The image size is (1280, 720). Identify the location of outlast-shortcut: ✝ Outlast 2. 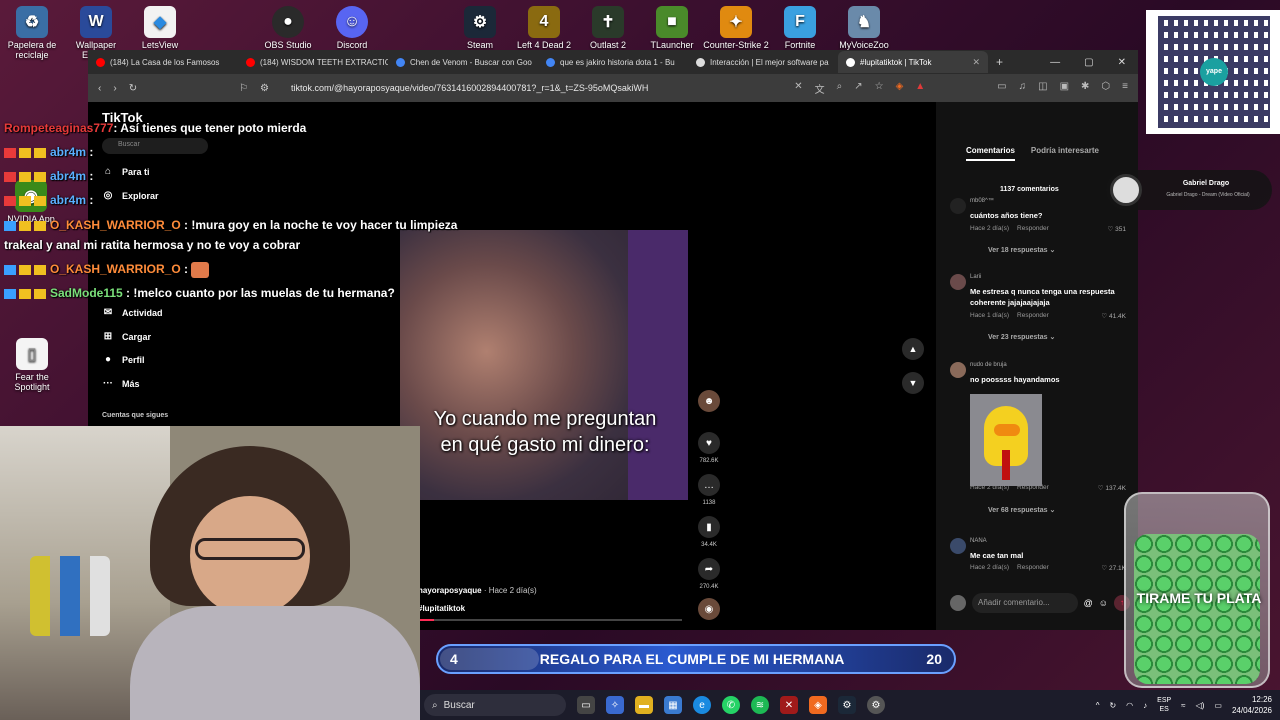
(608, 28).